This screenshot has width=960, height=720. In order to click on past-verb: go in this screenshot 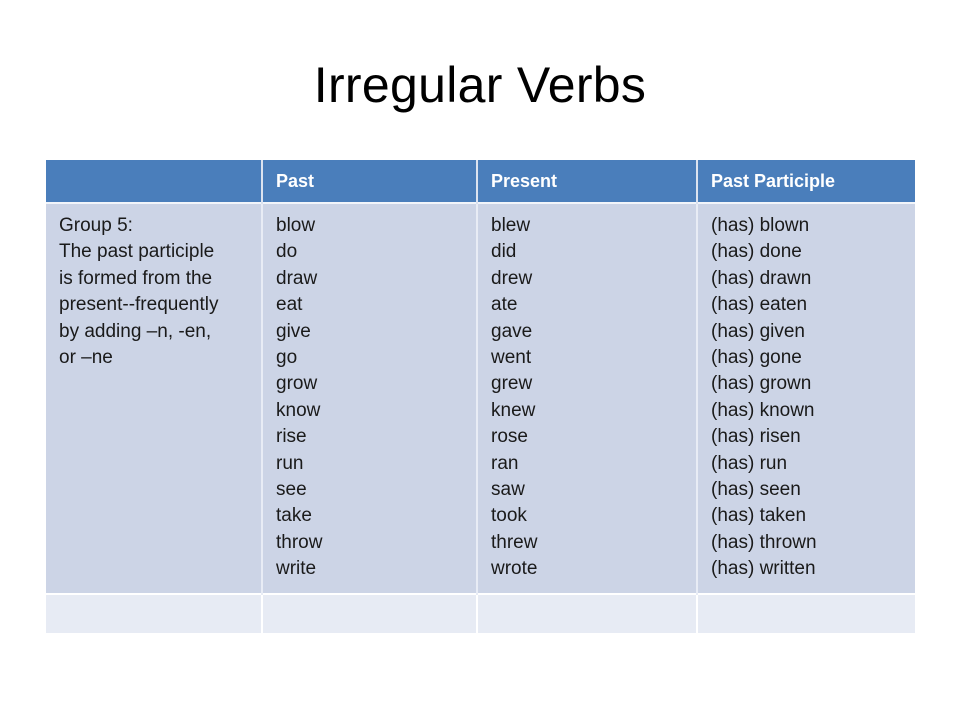, I will do `click(287, 358)`.